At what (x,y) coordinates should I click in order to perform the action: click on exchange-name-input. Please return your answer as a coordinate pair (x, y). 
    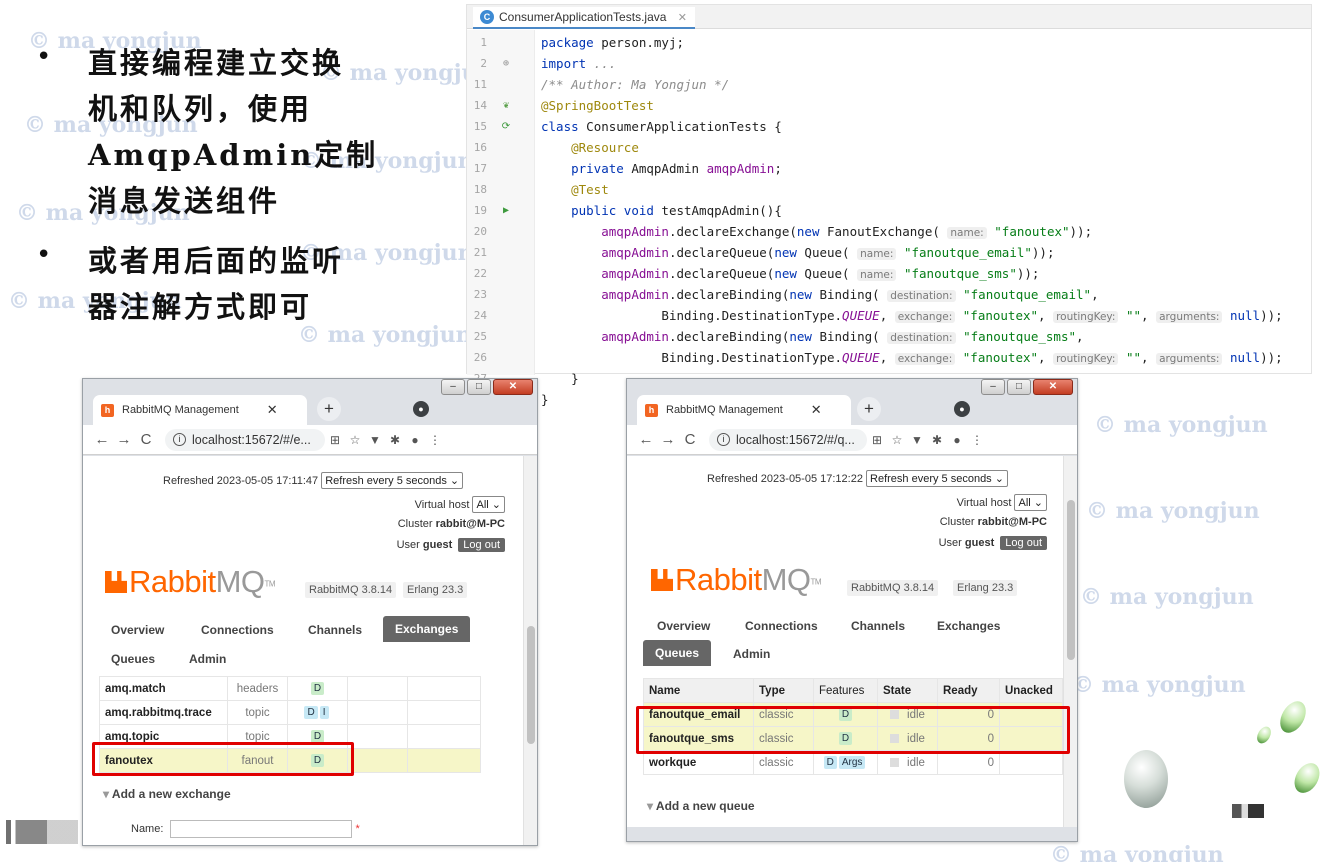
    Looking at the image, I should click on (261, 829).